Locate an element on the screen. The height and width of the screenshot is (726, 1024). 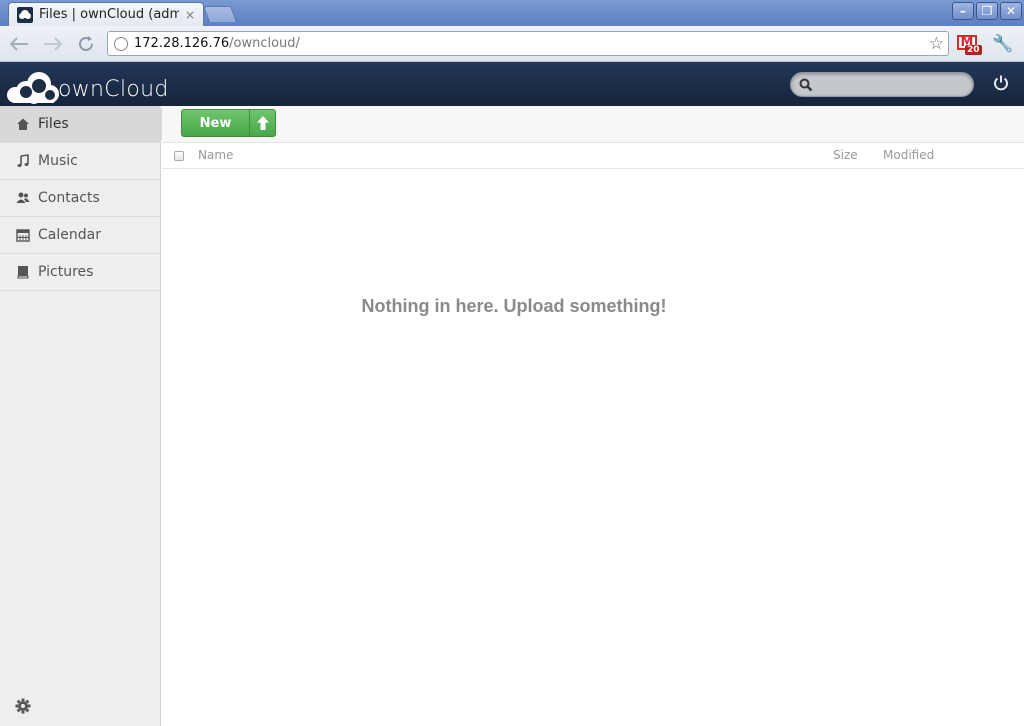
select-all-checkbox is located at coordinates (179, 156).